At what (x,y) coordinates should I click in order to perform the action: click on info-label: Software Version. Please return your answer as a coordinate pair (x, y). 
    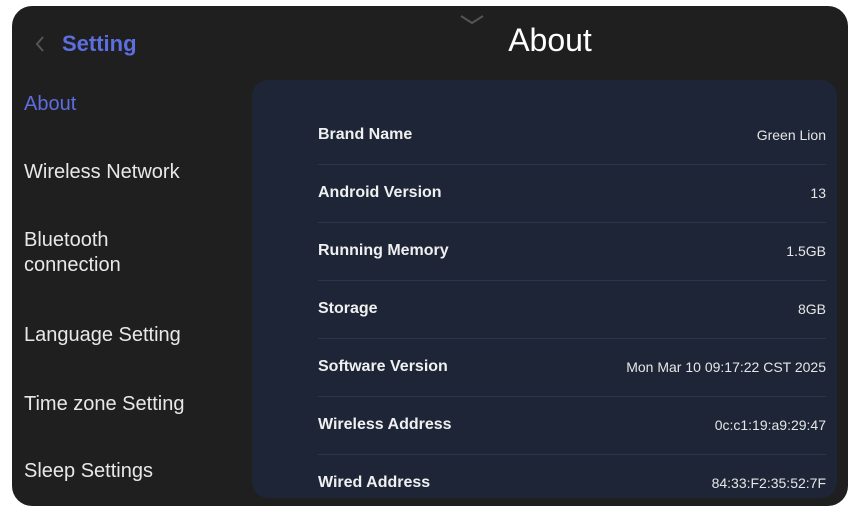
    Looking at the image, I should click on (383, 366).